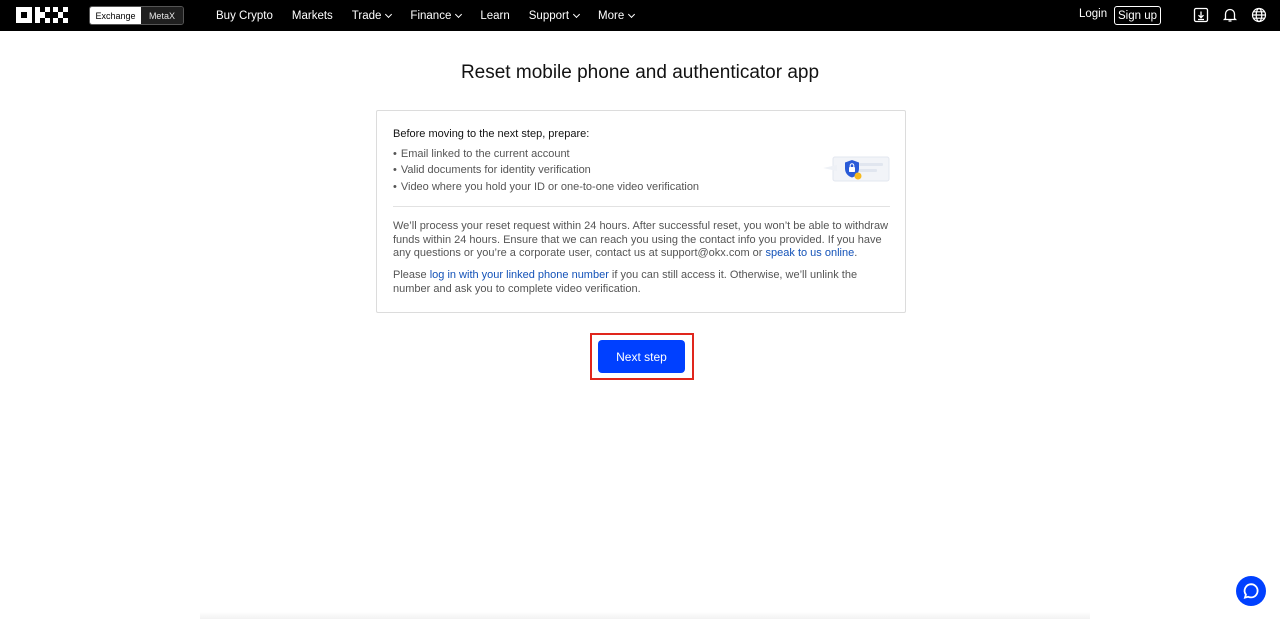  I want to click on exchange-tab: Exchange, so click(115, 15).